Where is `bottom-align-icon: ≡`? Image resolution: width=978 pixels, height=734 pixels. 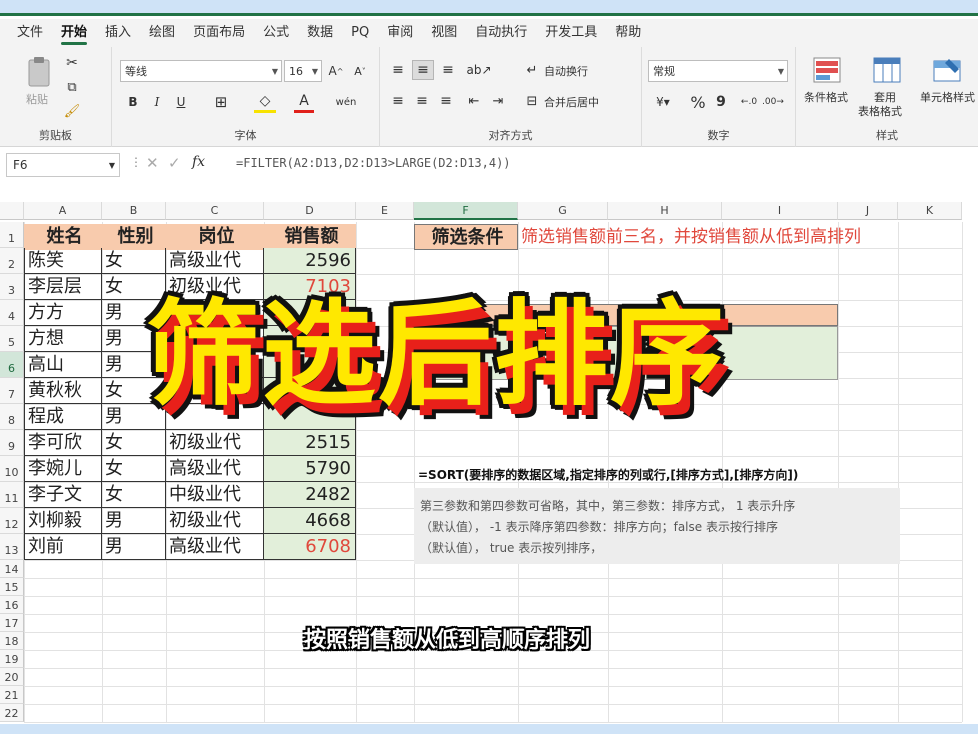
bottom-align-icon: ≡ is located at coordinates (448, 70).